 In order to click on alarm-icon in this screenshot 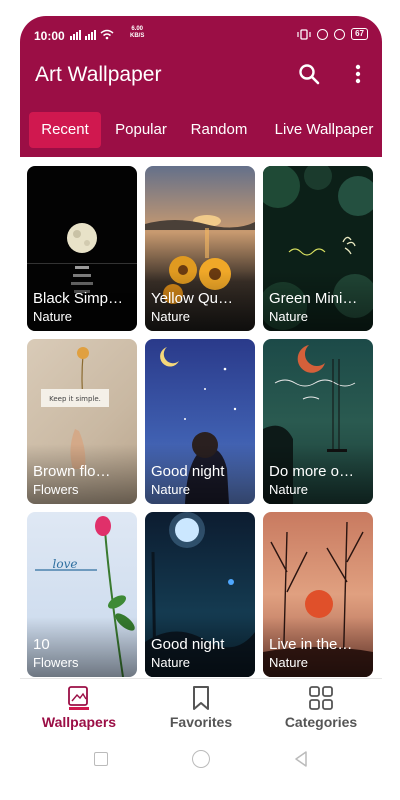, I will do `click(340, 34)`.